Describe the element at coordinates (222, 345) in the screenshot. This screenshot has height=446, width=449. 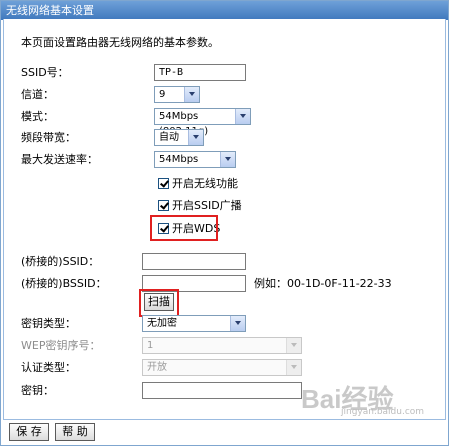
I see `wep-index-select: 1` at that location.